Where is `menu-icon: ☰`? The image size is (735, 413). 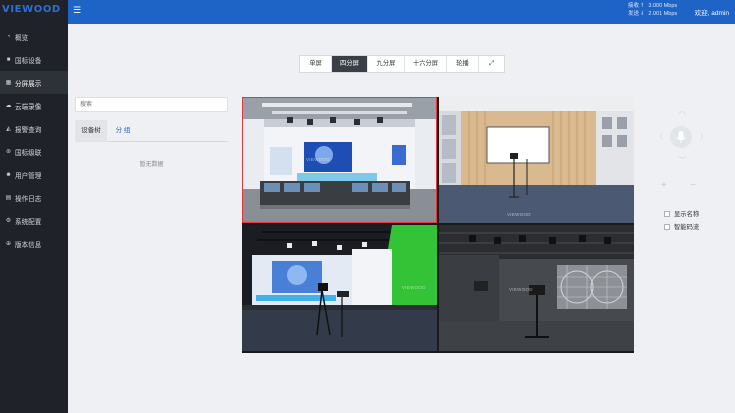
menu-icon: ☰ is located at coordinates (77, 10).